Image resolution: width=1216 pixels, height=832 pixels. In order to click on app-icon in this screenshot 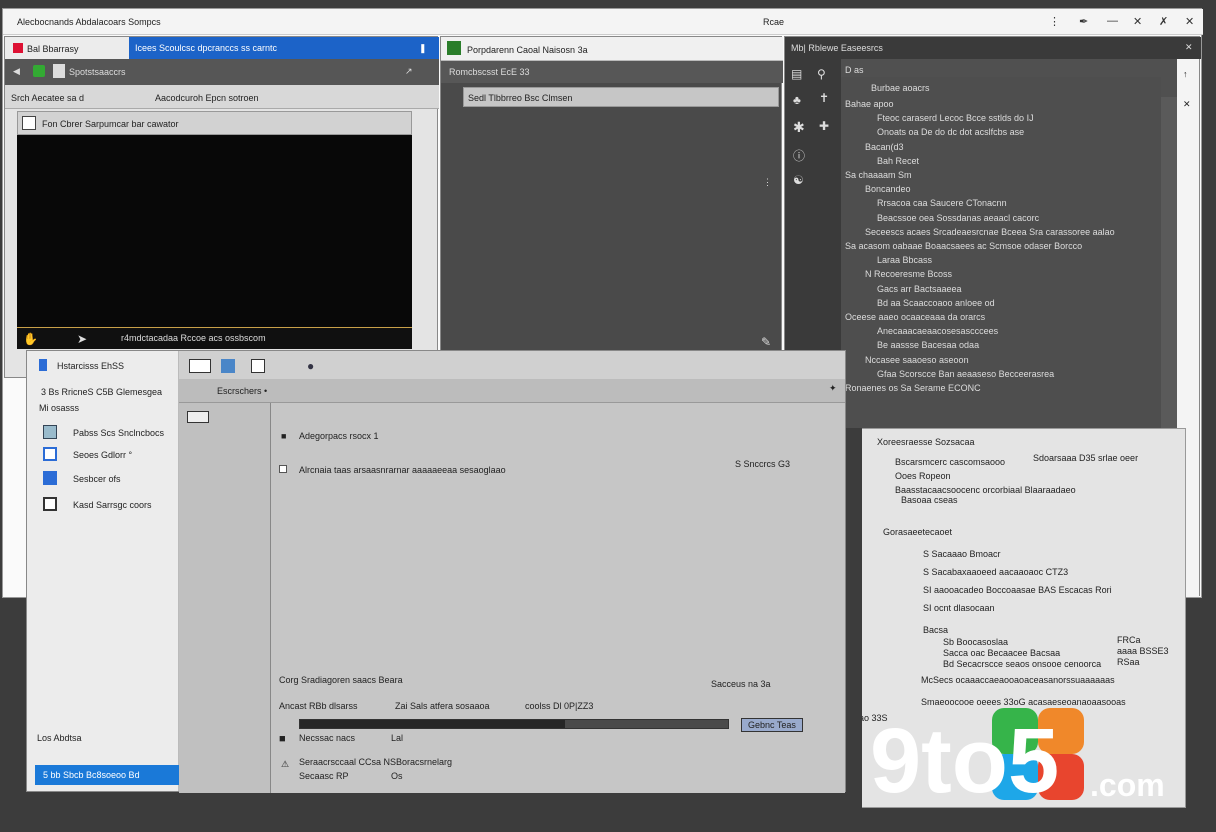, I will do `click(18, 48)`.